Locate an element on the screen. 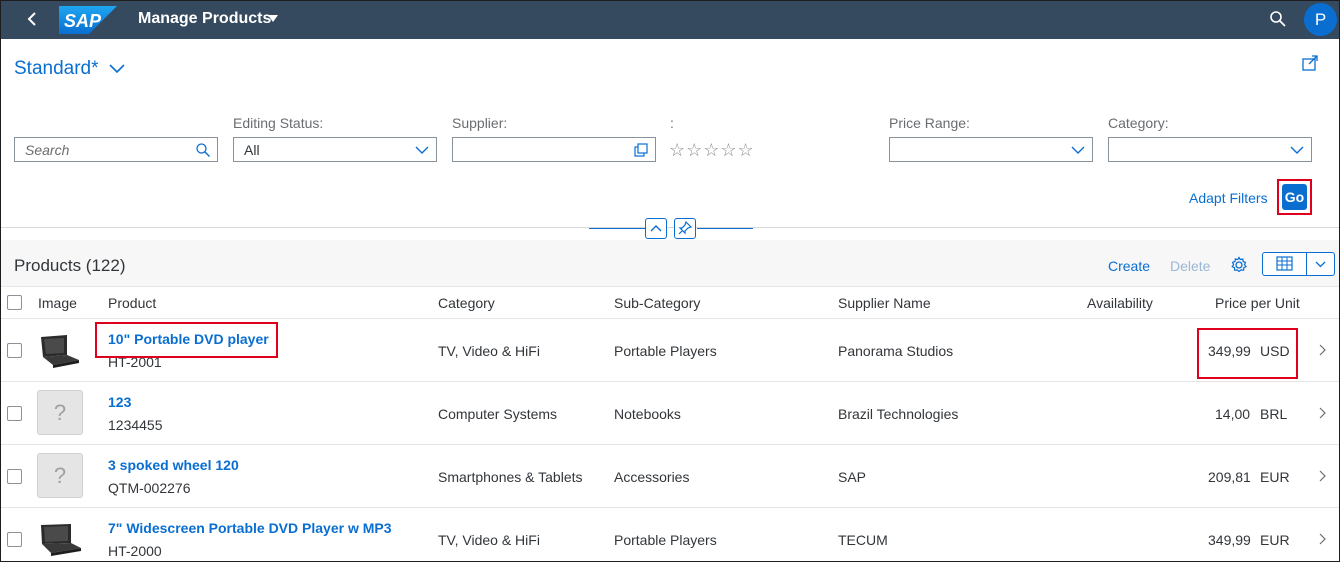  column-header-price: Price per Unit is located at coordinates (1257, 303).